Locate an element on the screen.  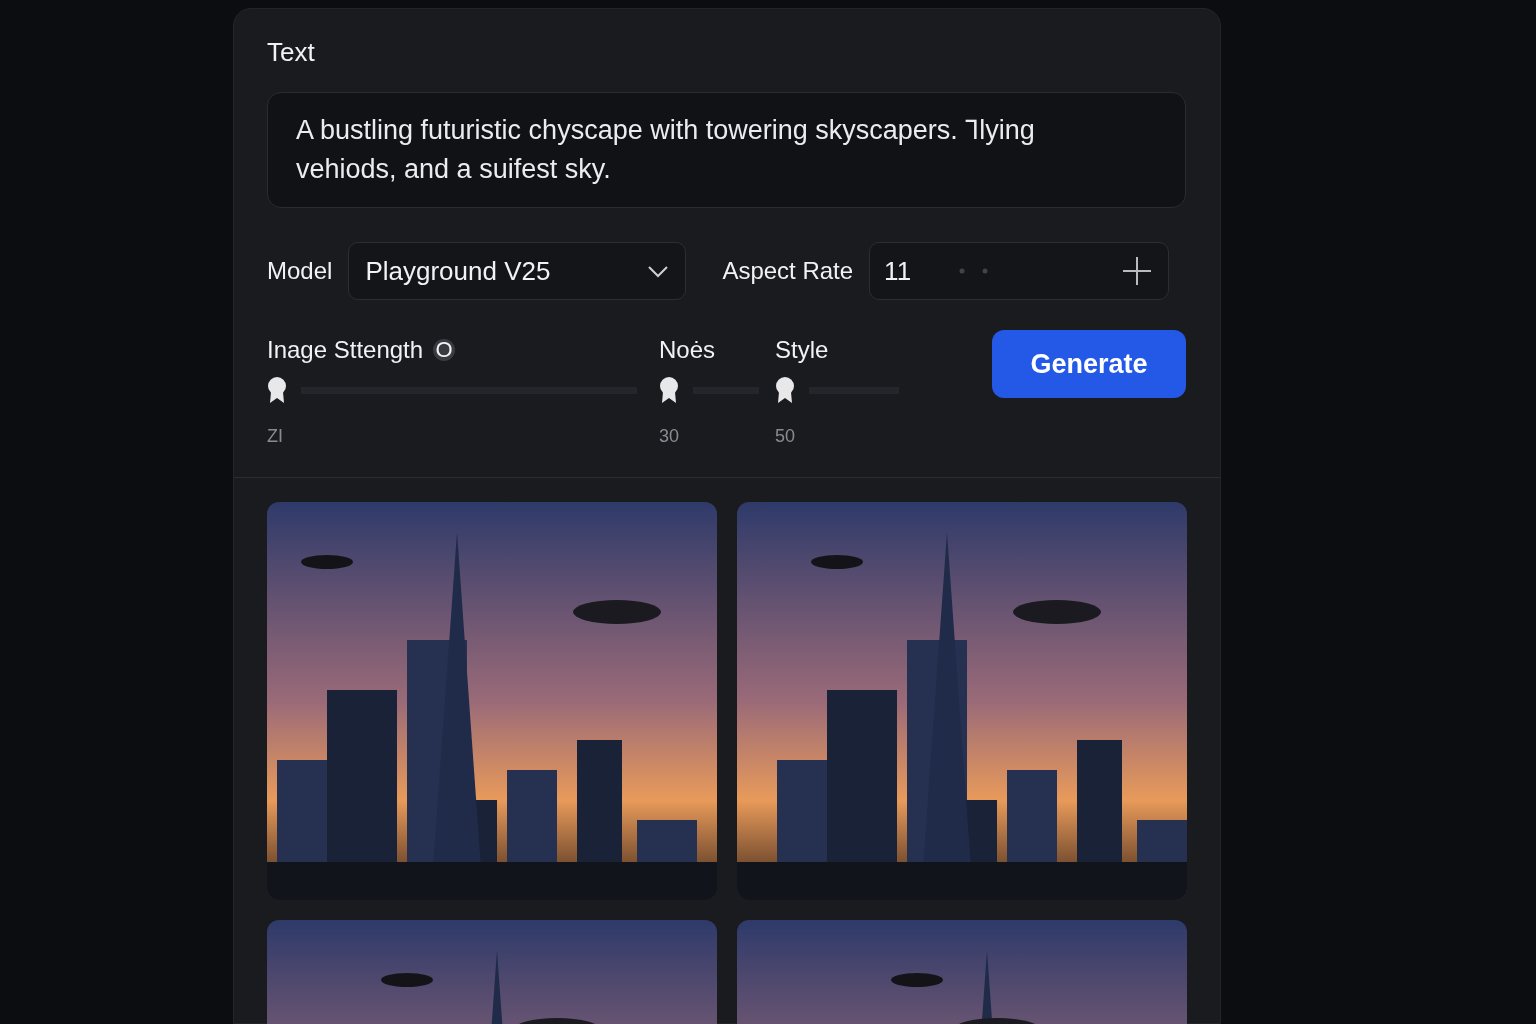
model-label: Model is located at coordinates (300, 271).